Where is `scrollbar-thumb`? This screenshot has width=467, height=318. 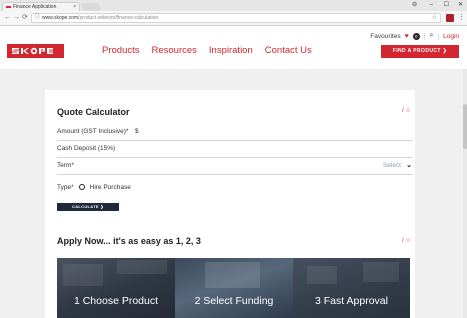
scrollbar-thumb is located at coordinates (465, 126).